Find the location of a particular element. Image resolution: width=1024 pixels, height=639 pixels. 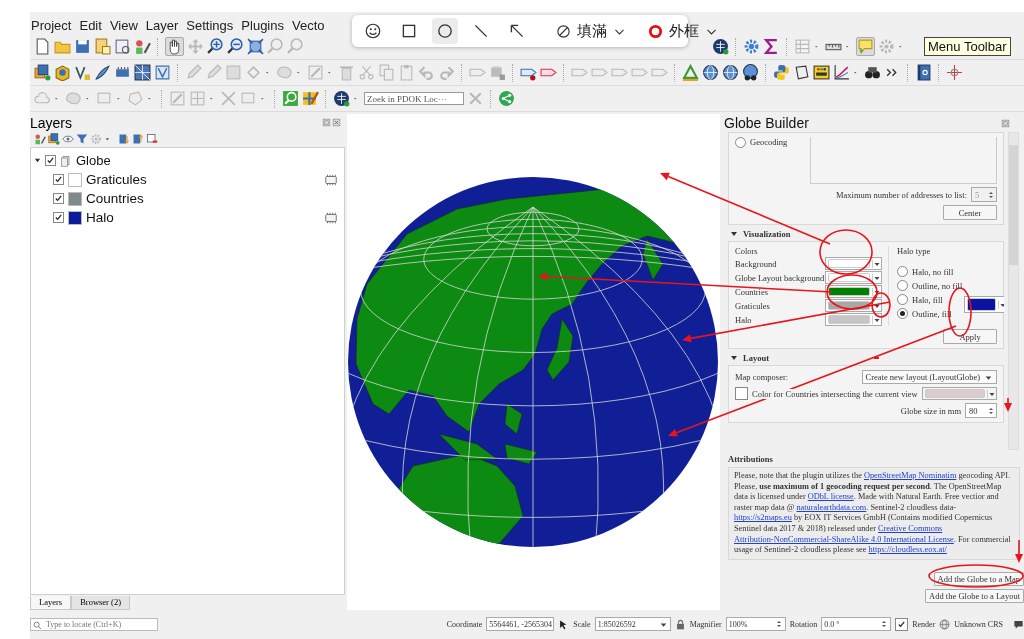

search-field: Type to locate (Ctrl+K) is located at coordinates (94, 624).